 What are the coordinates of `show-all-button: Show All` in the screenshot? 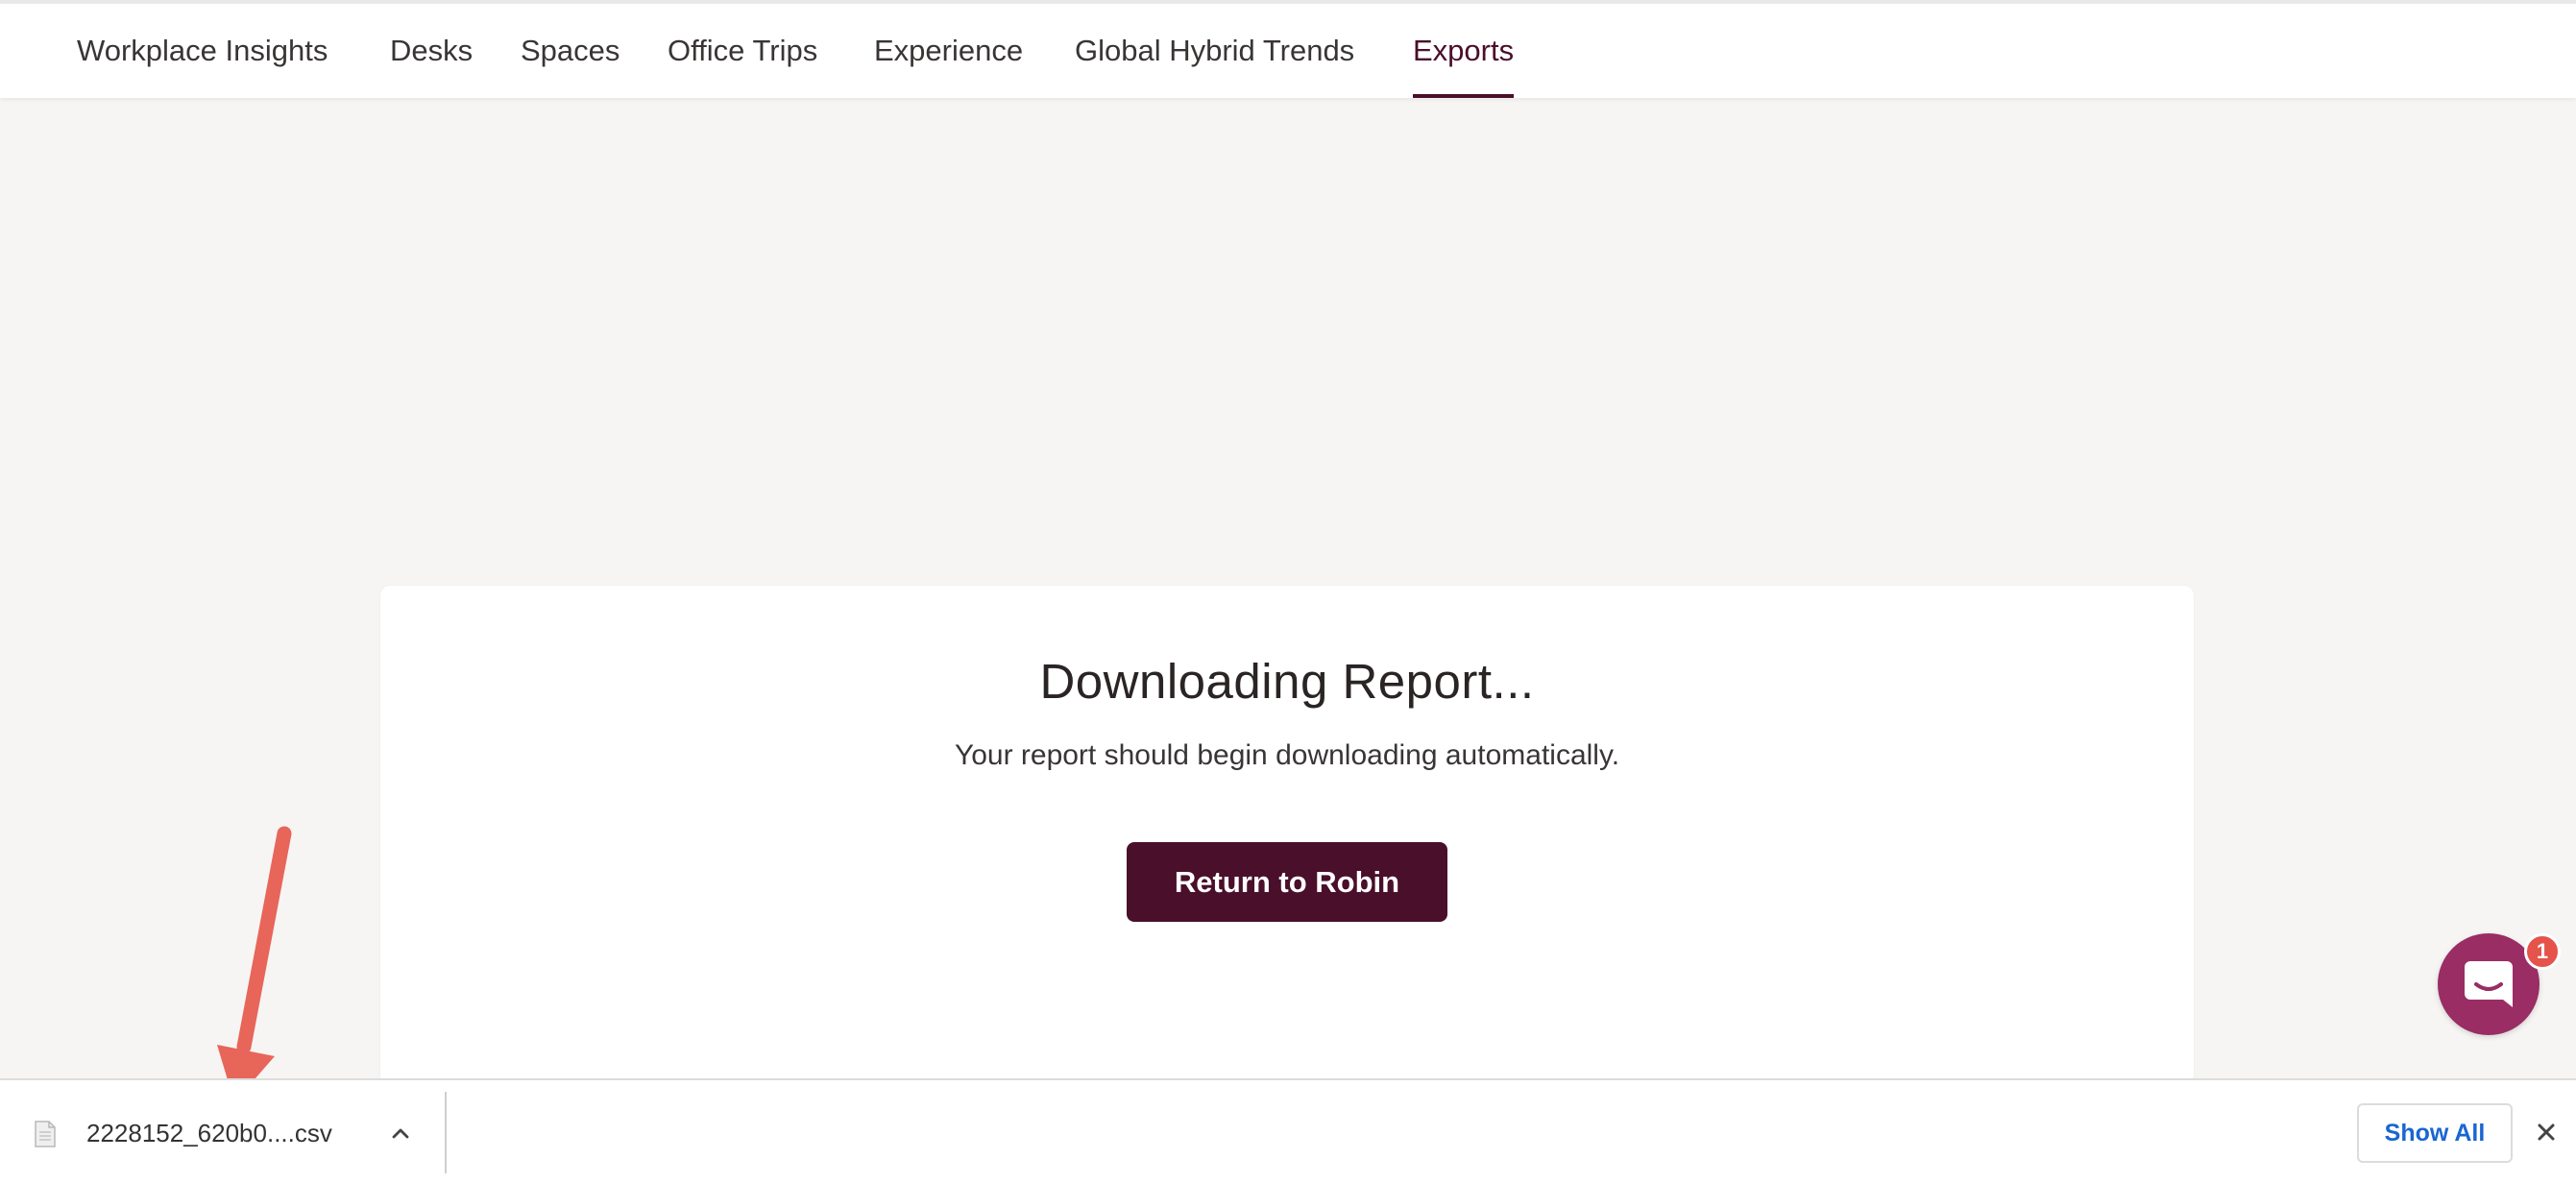 It's located at (2435, 1133).